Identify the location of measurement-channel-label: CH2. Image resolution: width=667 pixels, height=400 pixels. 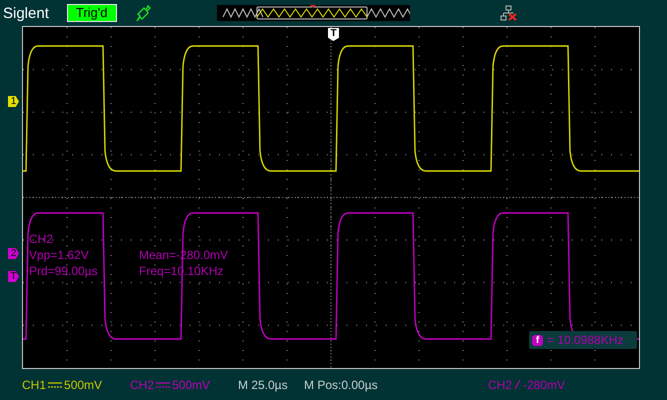
(41, 239).